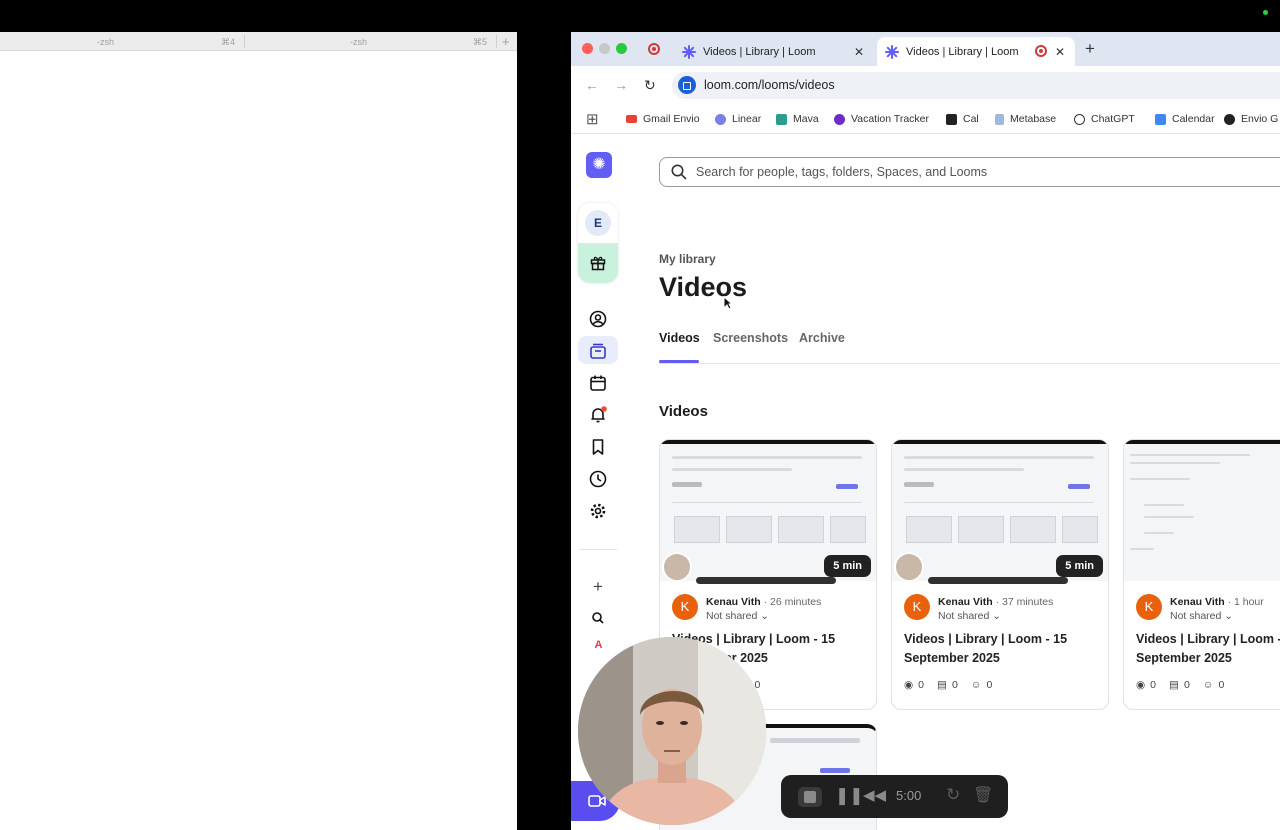  I want to click on reload-icon: ↻, so click(650, 85).